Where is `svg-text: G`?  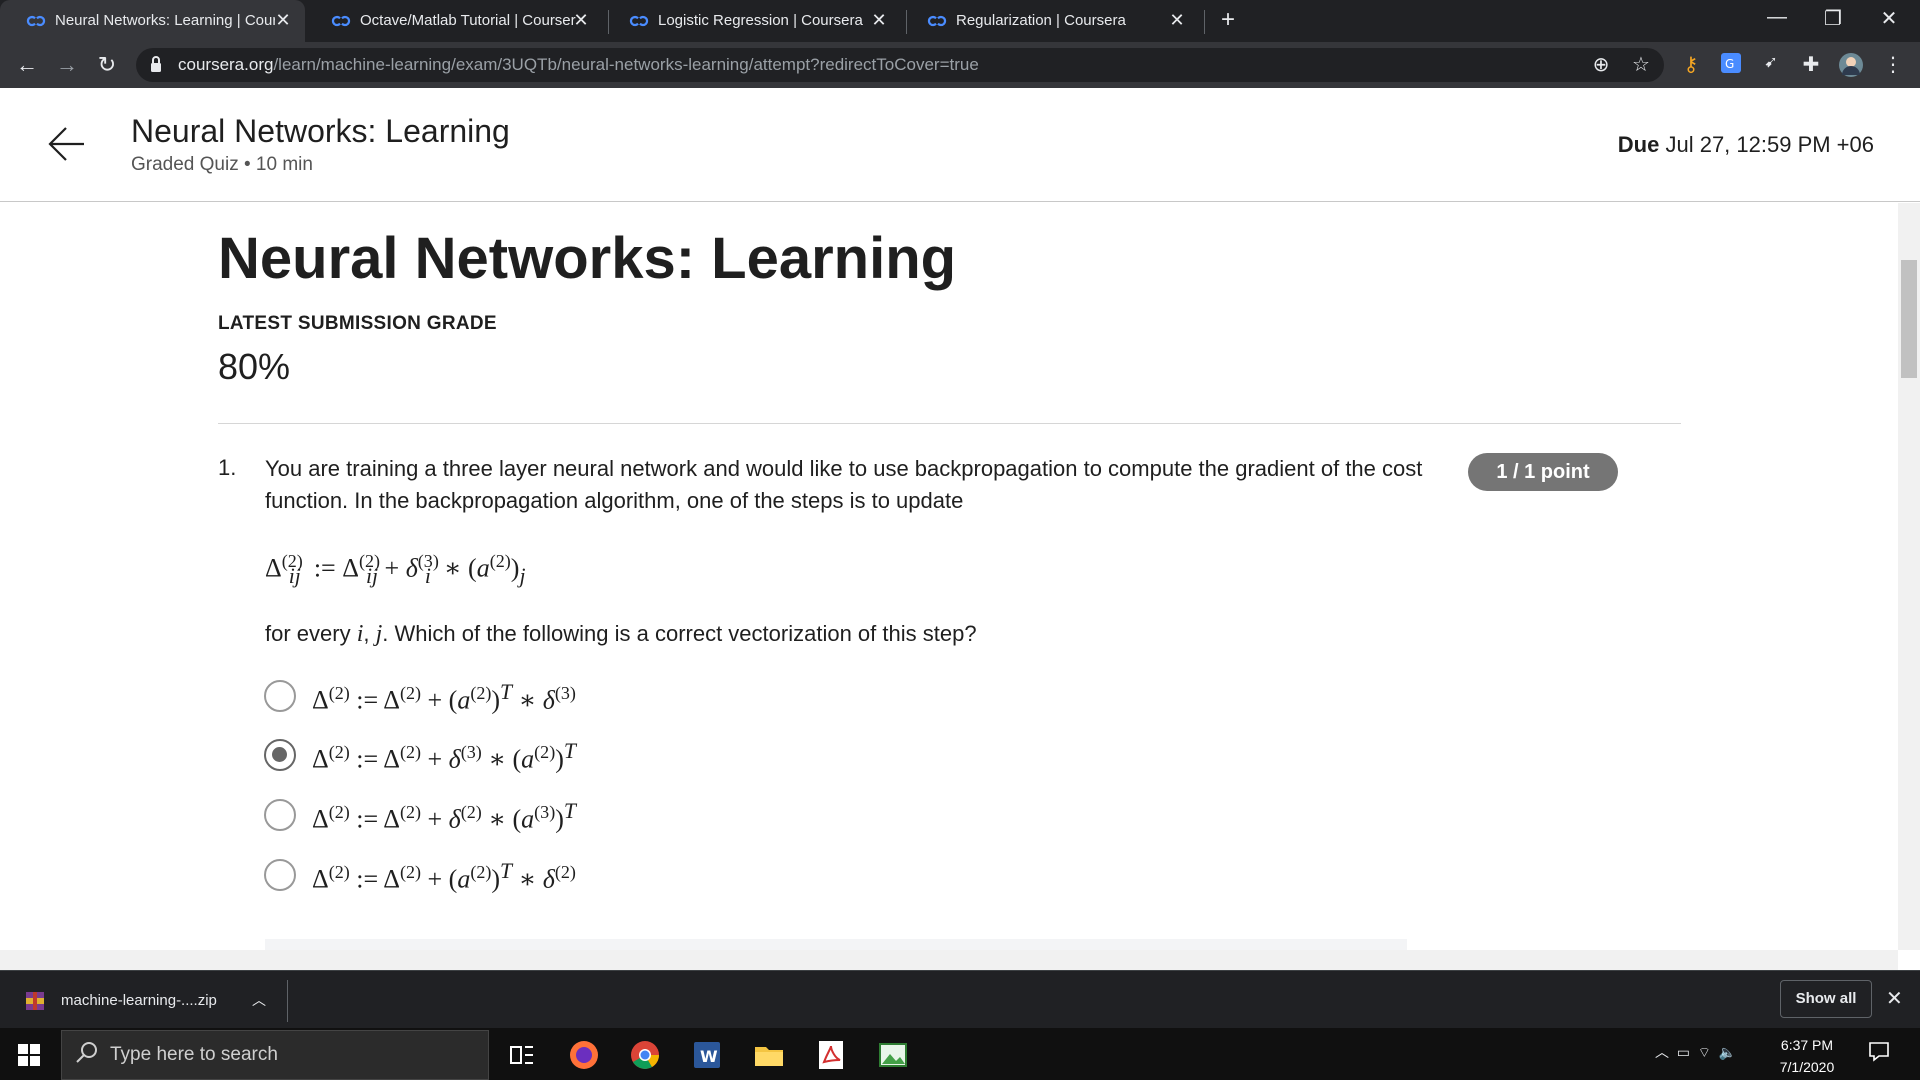 svg-text: G is located at coordinates (1729, 64).